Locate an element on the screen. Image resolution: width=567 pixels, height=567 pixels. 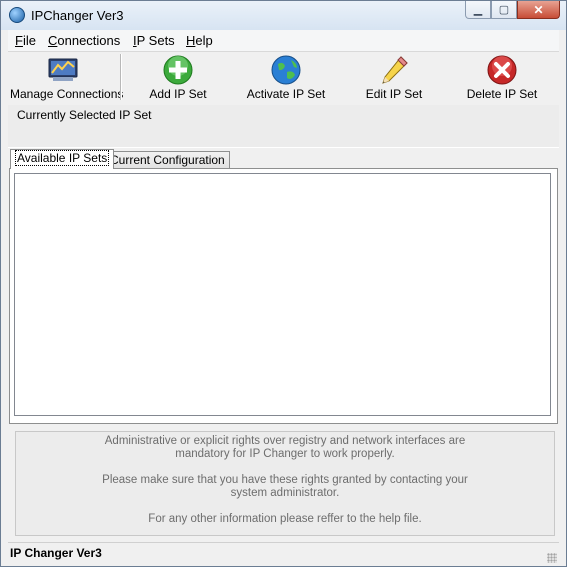
toolbar-separator is located at coordinates (121, 77).